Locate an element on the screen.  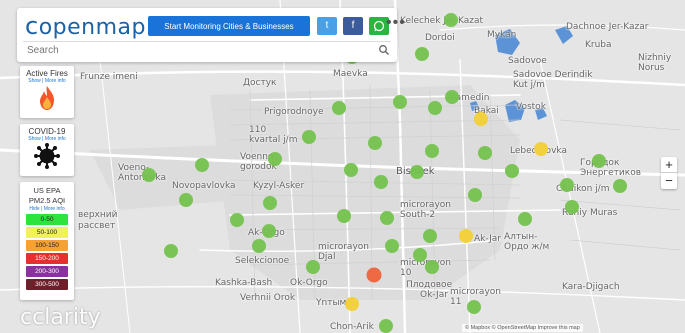
clarity-c-glyph: c is located at coordinates (26, 317).